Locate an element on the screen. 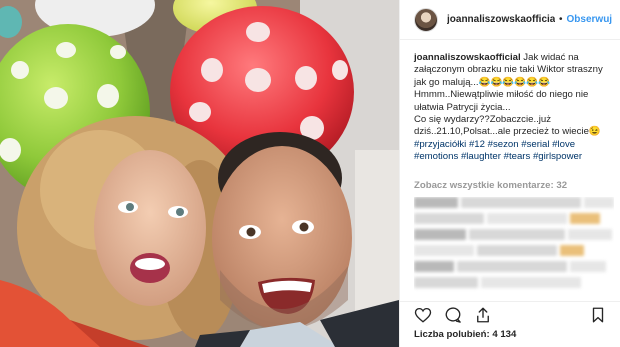  post-header: joannaliszowskaofficia • Obserwuj is located at coordinates (510, 20).